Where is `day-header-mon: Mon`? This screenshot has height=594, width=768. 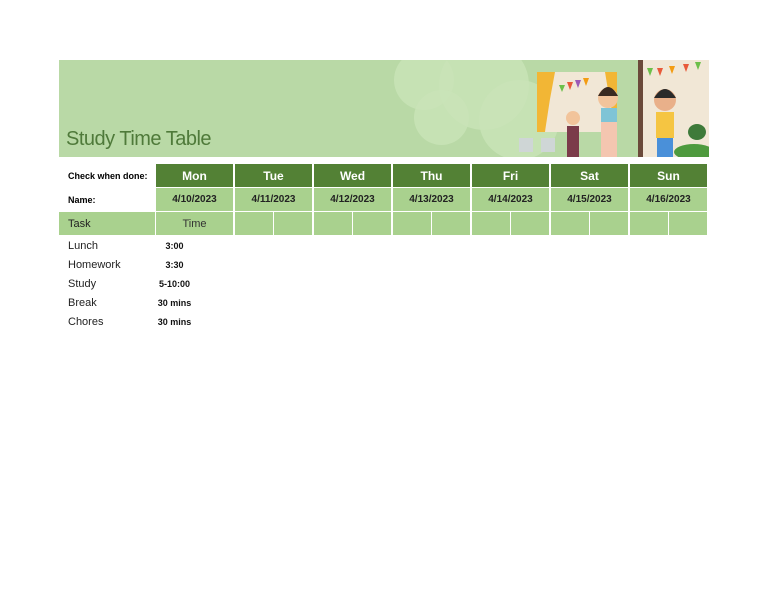 day-header-mon: Mon is located at coordinates (194, 175).